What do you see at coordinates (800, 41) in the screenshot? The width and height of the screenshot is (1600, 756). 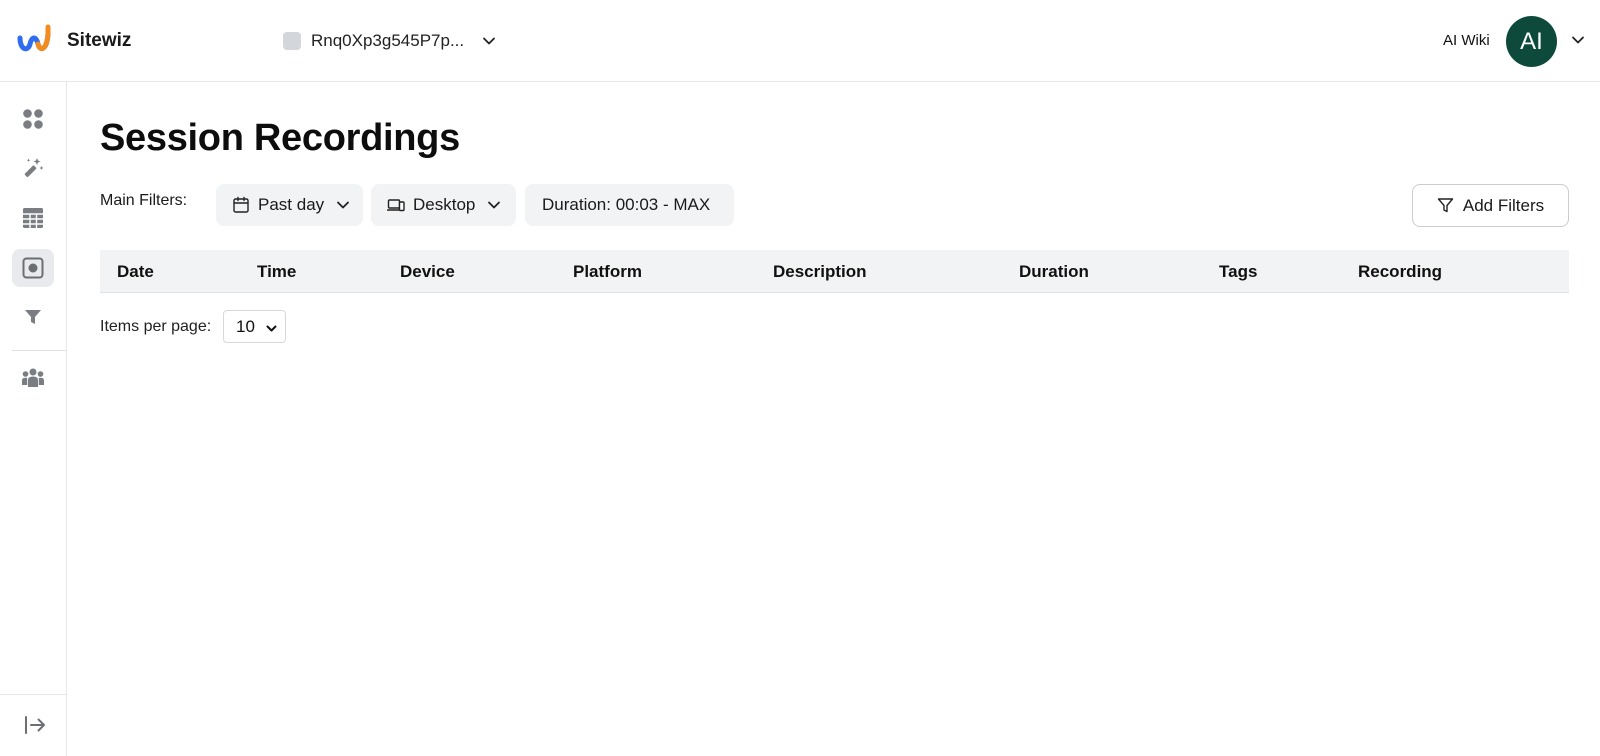 I see `top-bar: Sitewiz Rnq0Xp3g545P7p... AI Wiki AI` at bounding box center [800, 41].